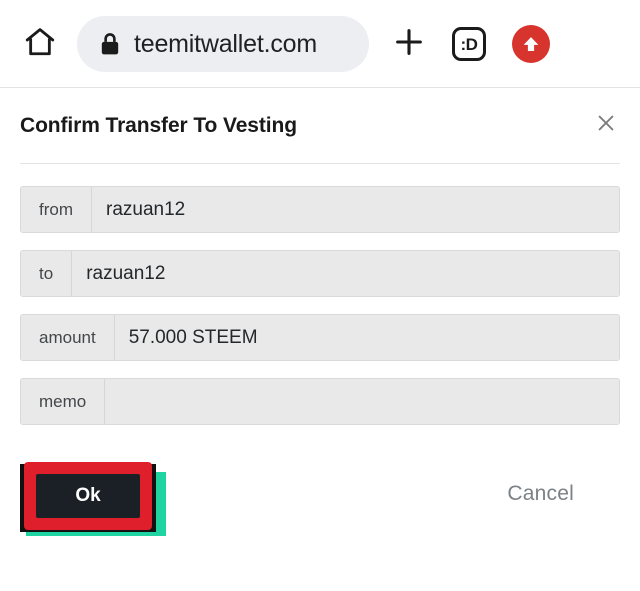 This screenshot has width=640, height=591. What do you see at coordinates (47, 273) in the screenshot?
I see `field-label-to: to` at bounding box center [47, 273].